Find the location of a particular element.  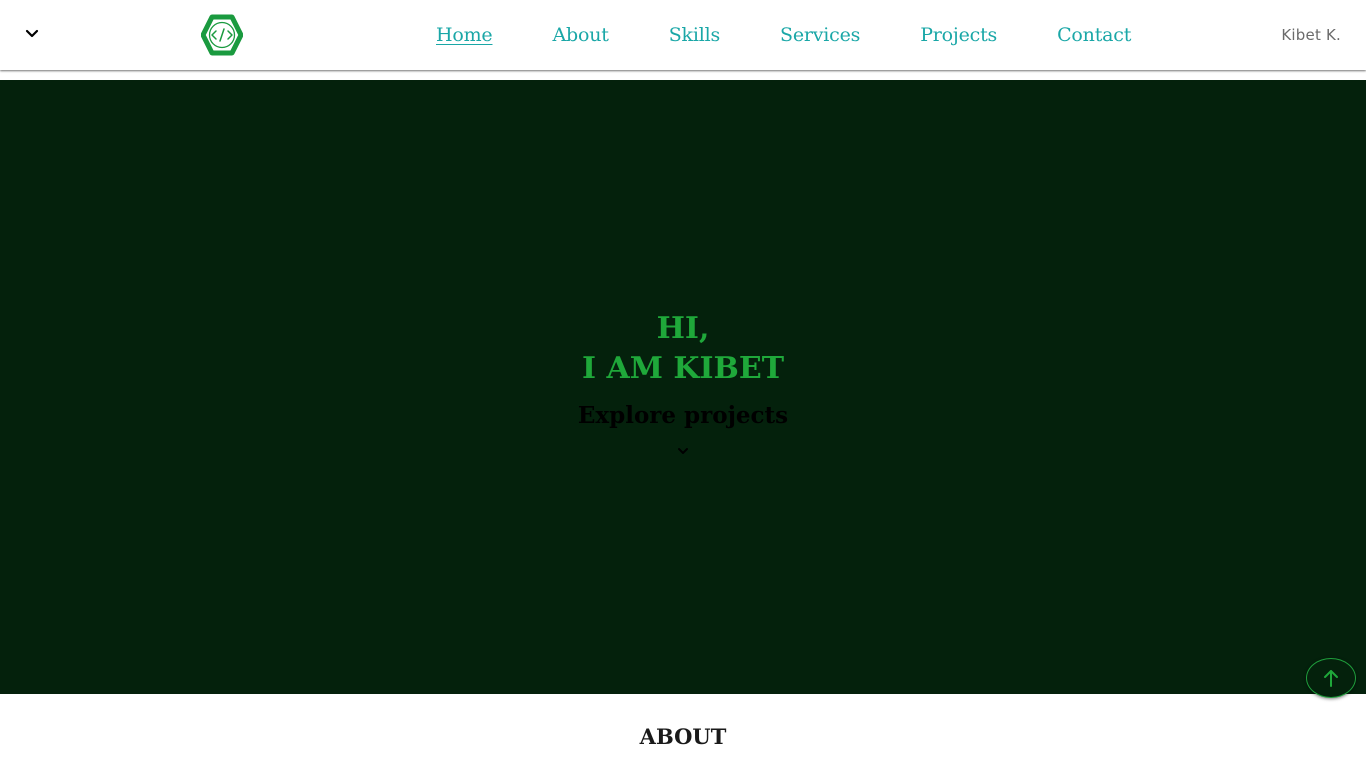

code-hexagon-logo-icon is located at coordinates (222, 35).